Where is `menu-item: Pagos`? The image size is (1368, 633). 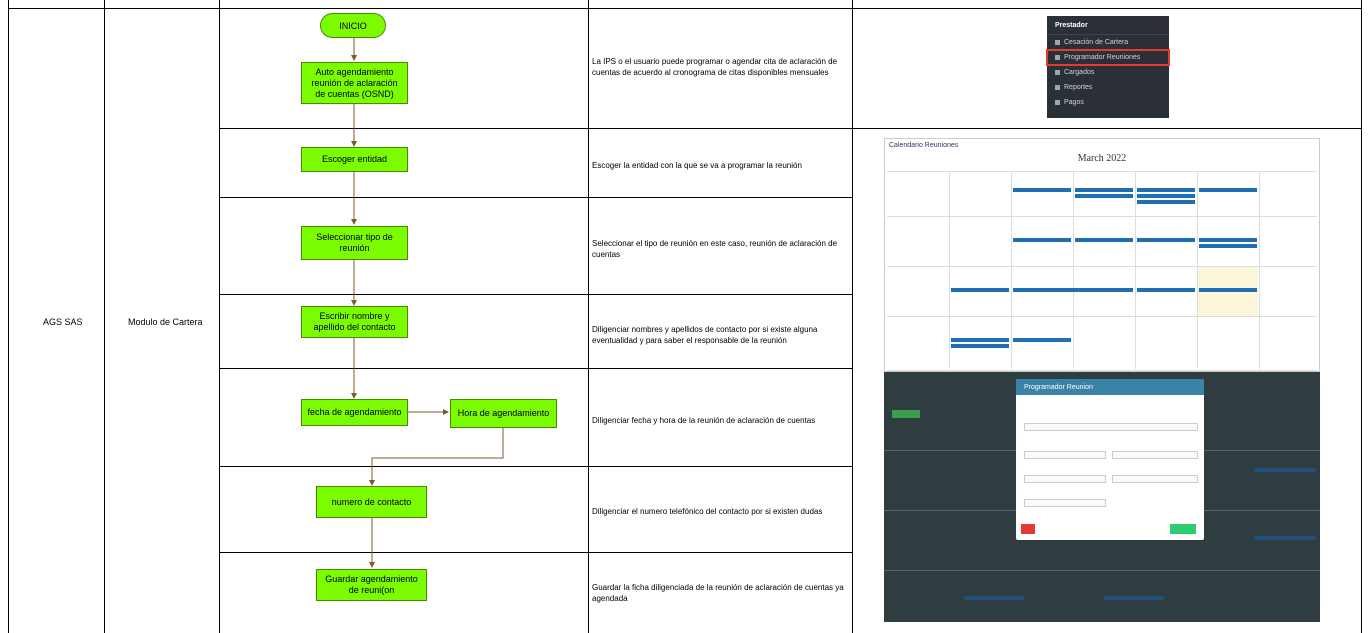
menu-item: Pagos is located at coordinates (1108, 102).